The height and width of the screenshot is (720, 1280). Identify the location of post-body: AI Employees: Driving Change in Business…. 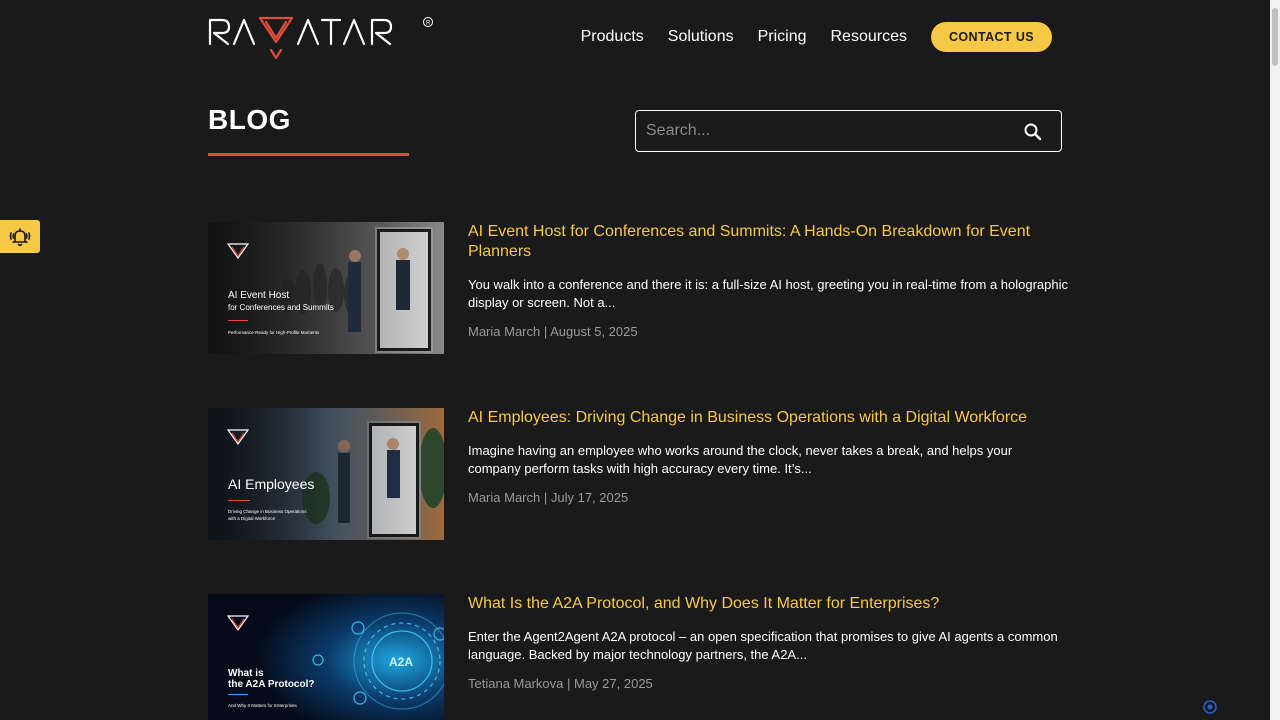
(768, 456).